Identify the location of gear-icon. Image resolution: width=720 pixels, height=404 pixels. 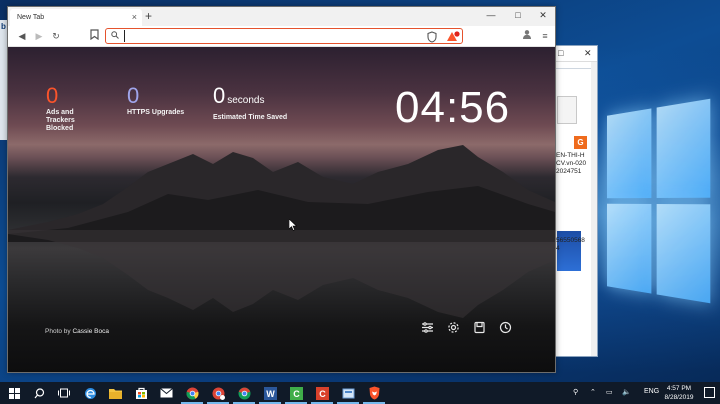
(453, 327).